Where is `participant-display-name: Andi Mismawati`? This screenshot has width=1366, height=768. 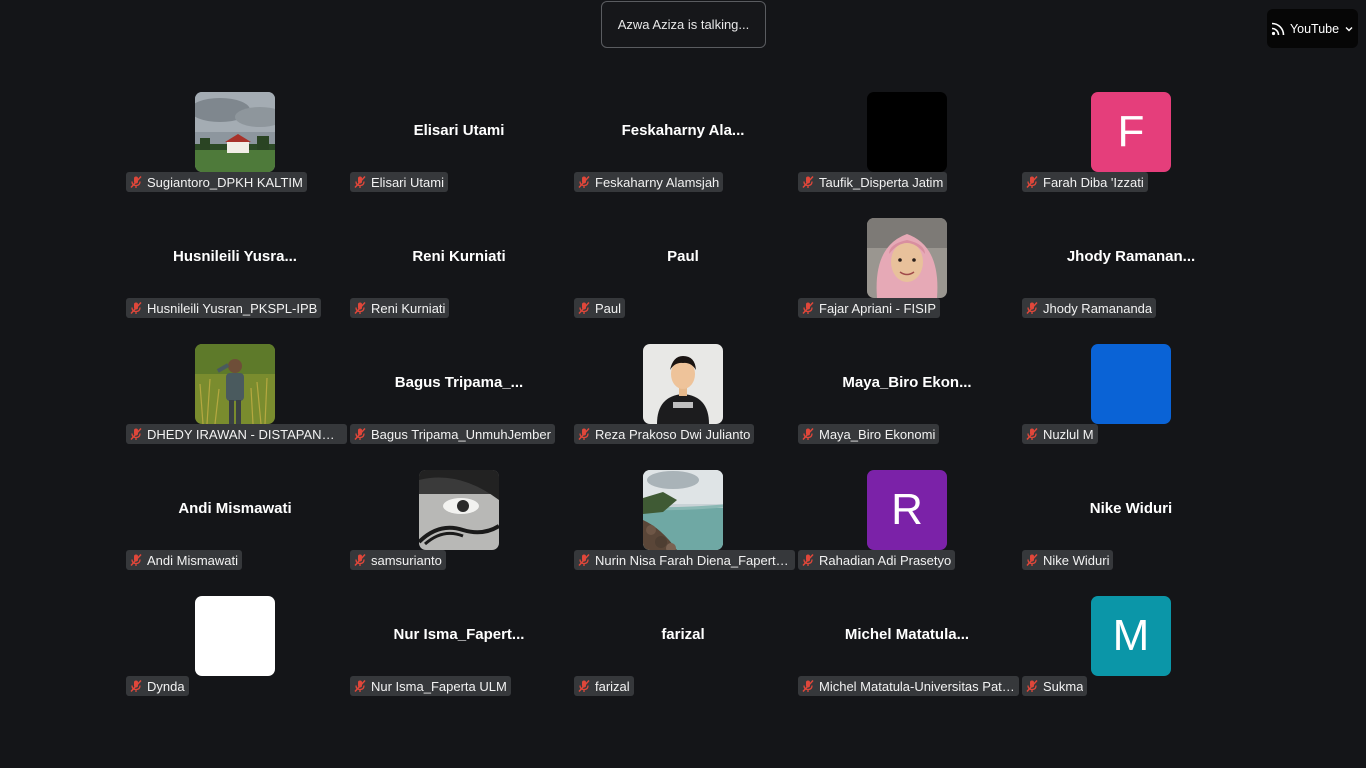
participant-display-name: Andi Mismawati is located at coordinates (235, 508).